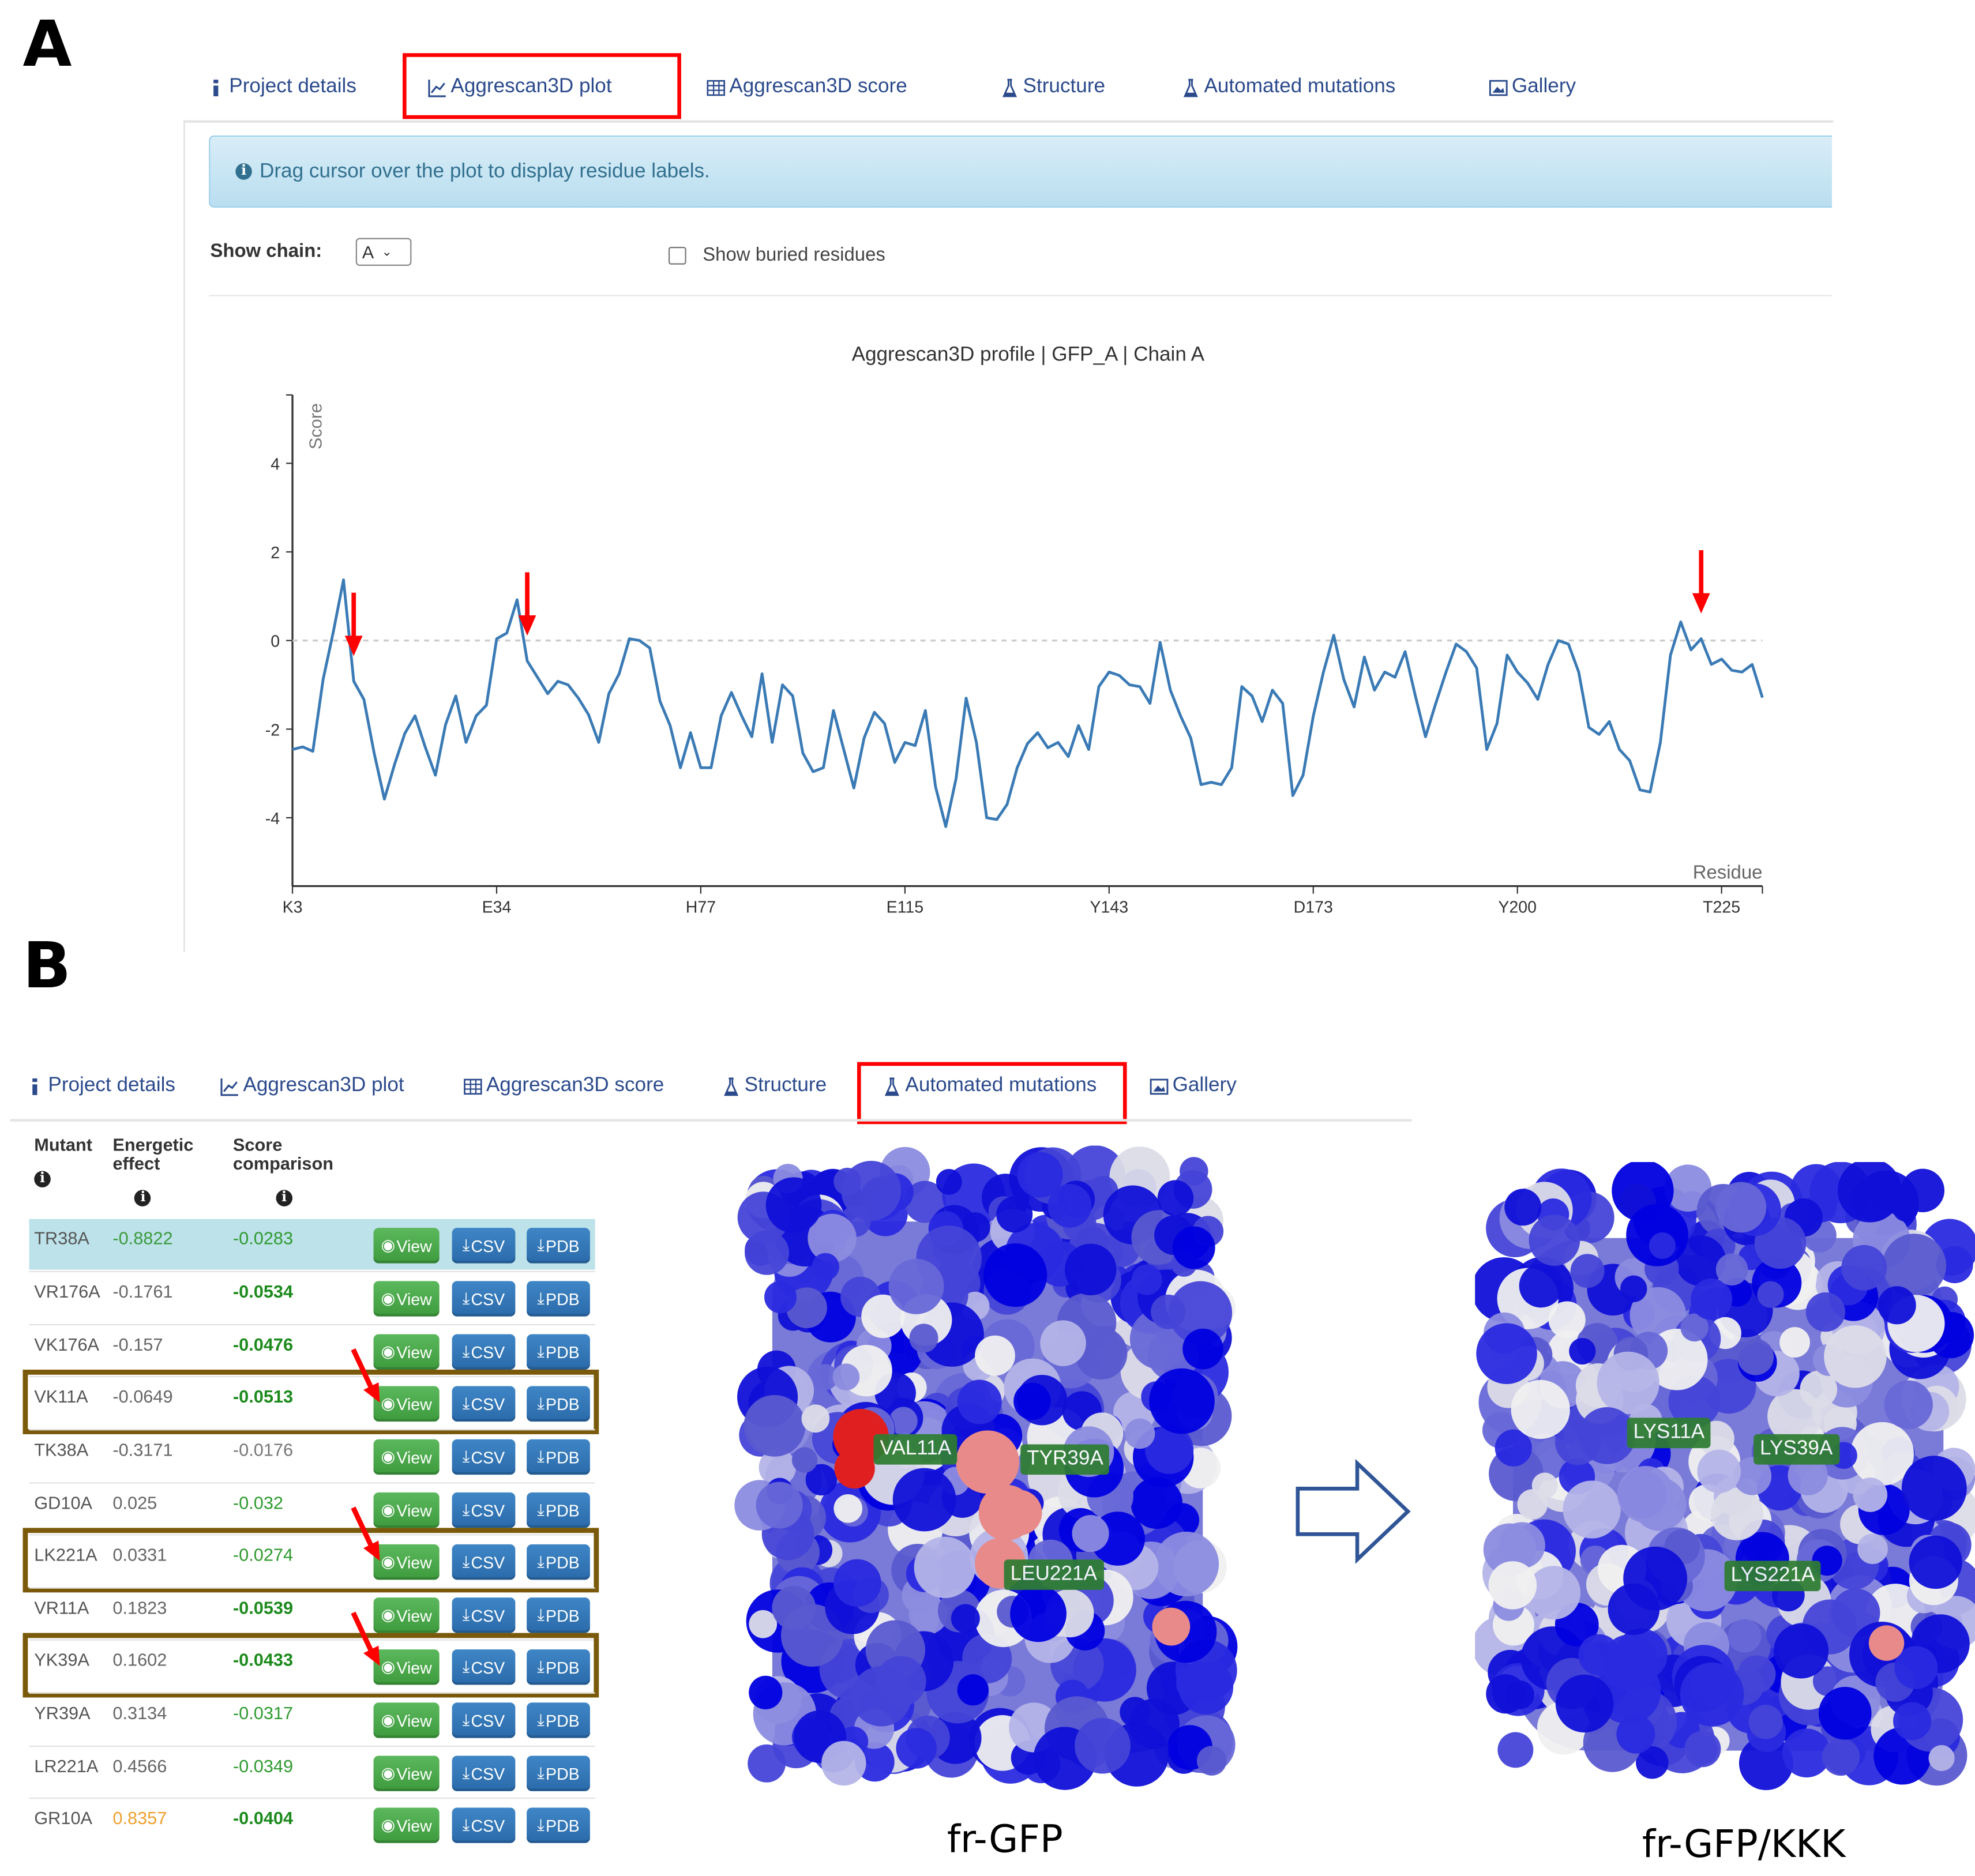  What do you see at coordinates (67, 1344) in the screenshot?
I see `cell-mutant: VK176A` at bounding box center [67, 1344].